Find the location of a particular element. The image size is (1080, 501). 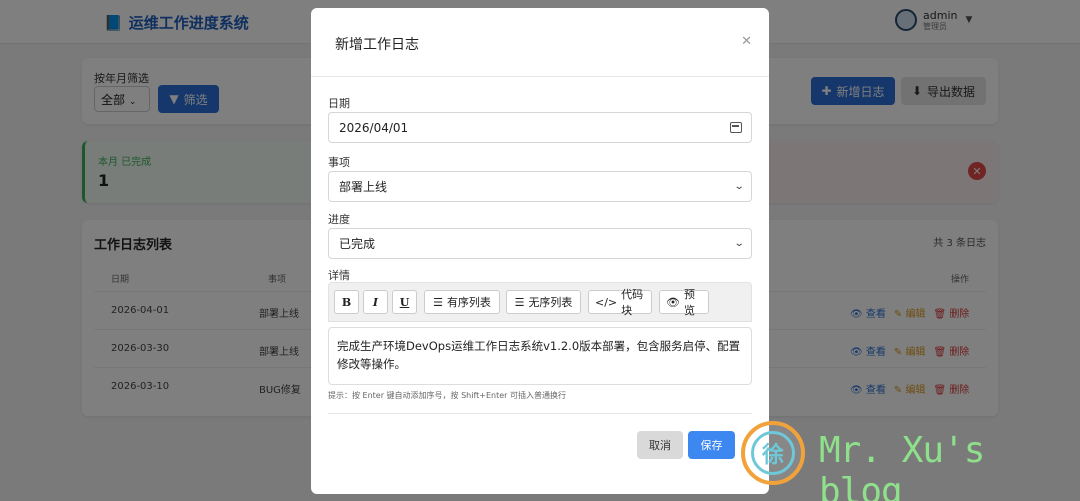

progress-select: 已完成 ⌄ is located at coordinates (540, 243).